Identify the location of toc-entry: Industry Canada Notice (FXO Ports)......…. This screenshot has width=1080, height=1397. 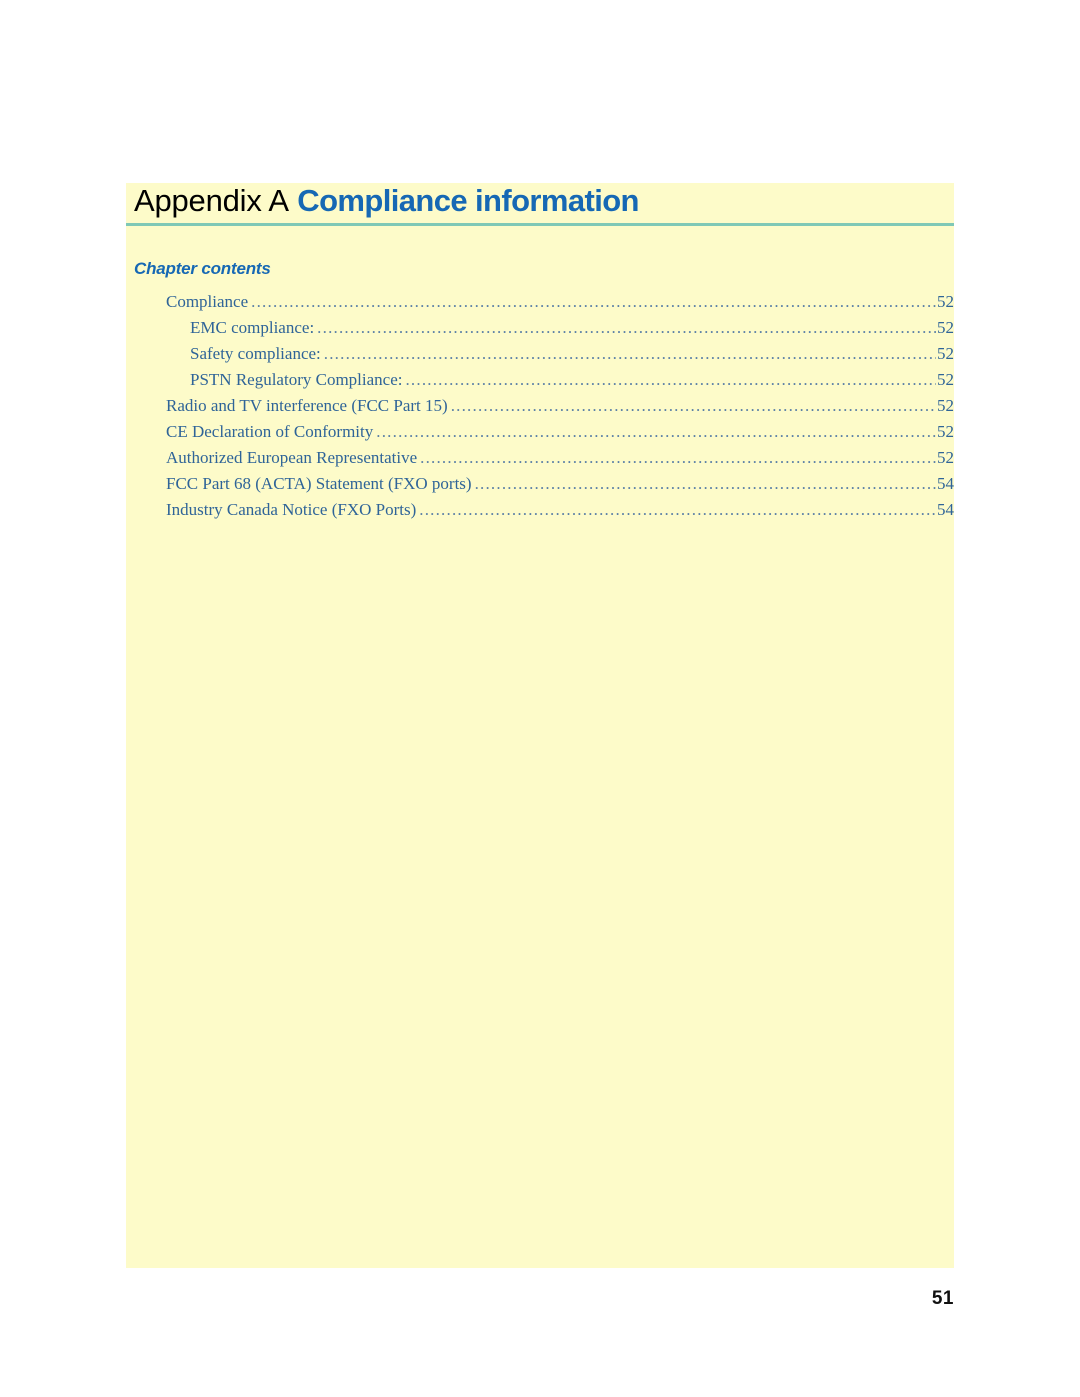
(540, 513).